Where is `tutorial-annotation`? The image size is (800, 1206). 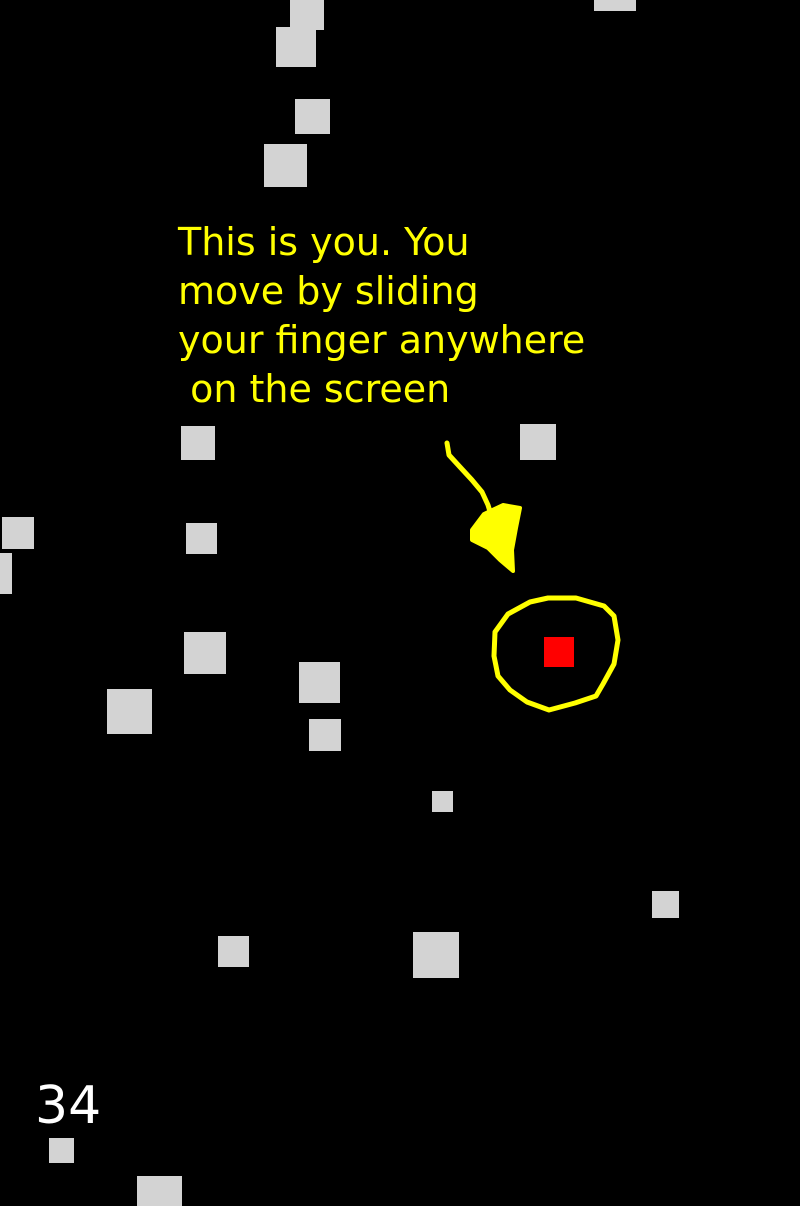 tutorial-annotation is located at coordinates (532, 576).